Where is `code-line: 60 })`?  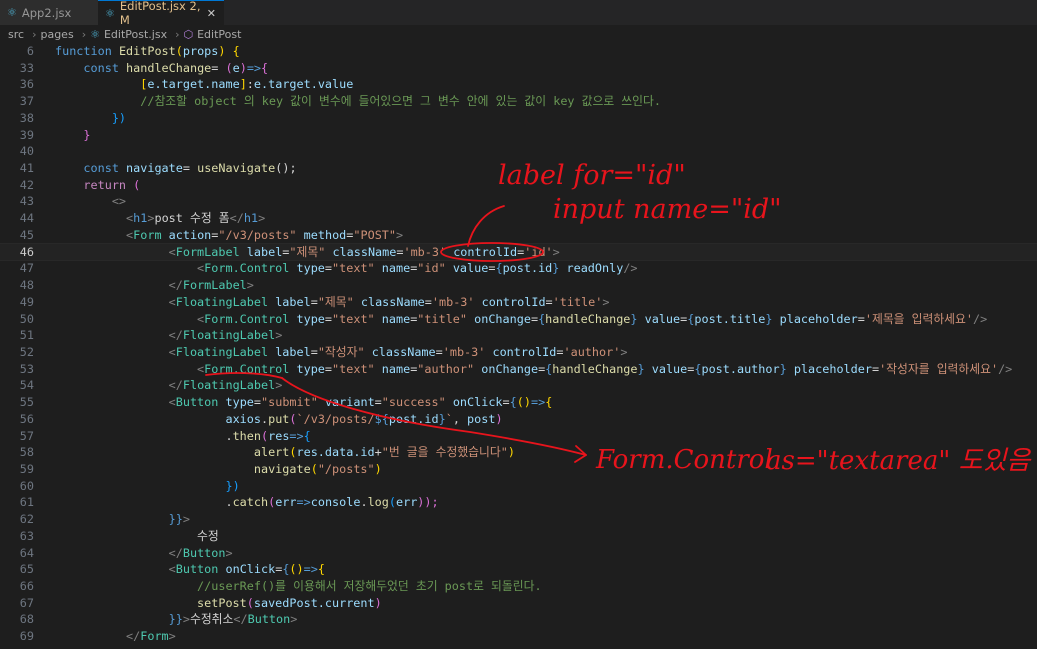 code-line: 60 }) is located at coordinates (518, 486).